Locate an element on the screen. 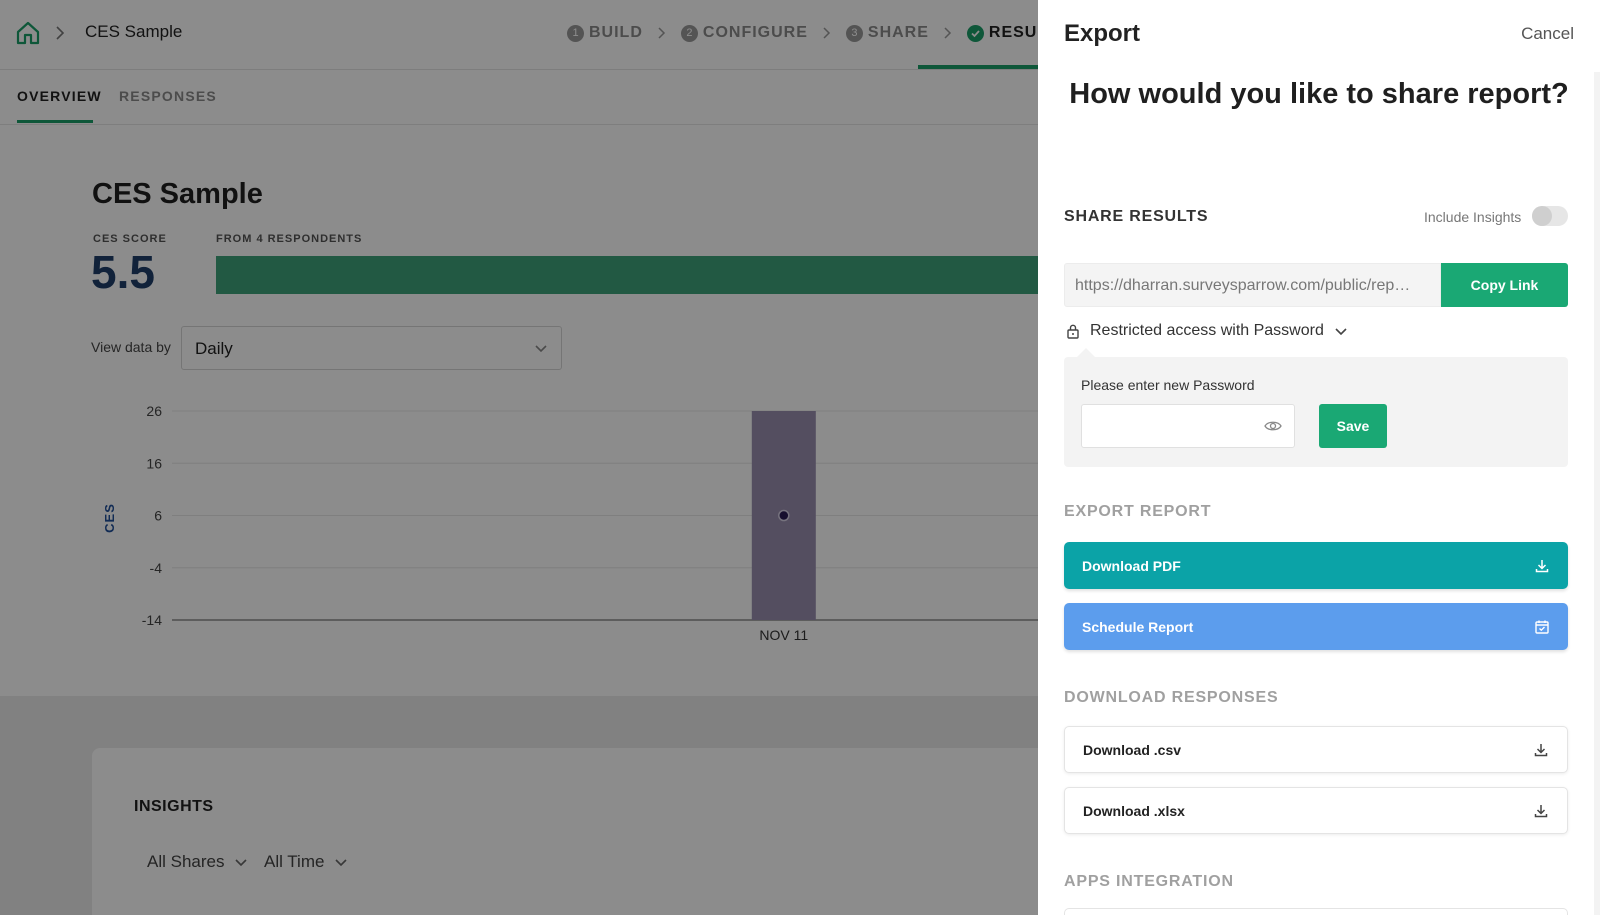  panel-title: Export is located at coordinates (1102, 33).